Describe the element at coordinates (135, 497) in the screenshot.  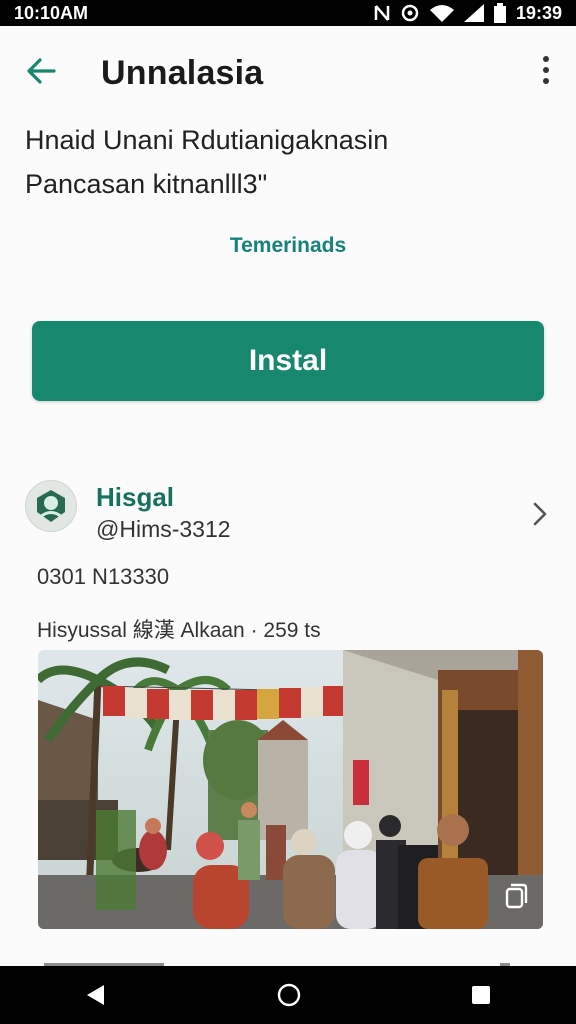
I see `developer-name: Hisgal` at that location.